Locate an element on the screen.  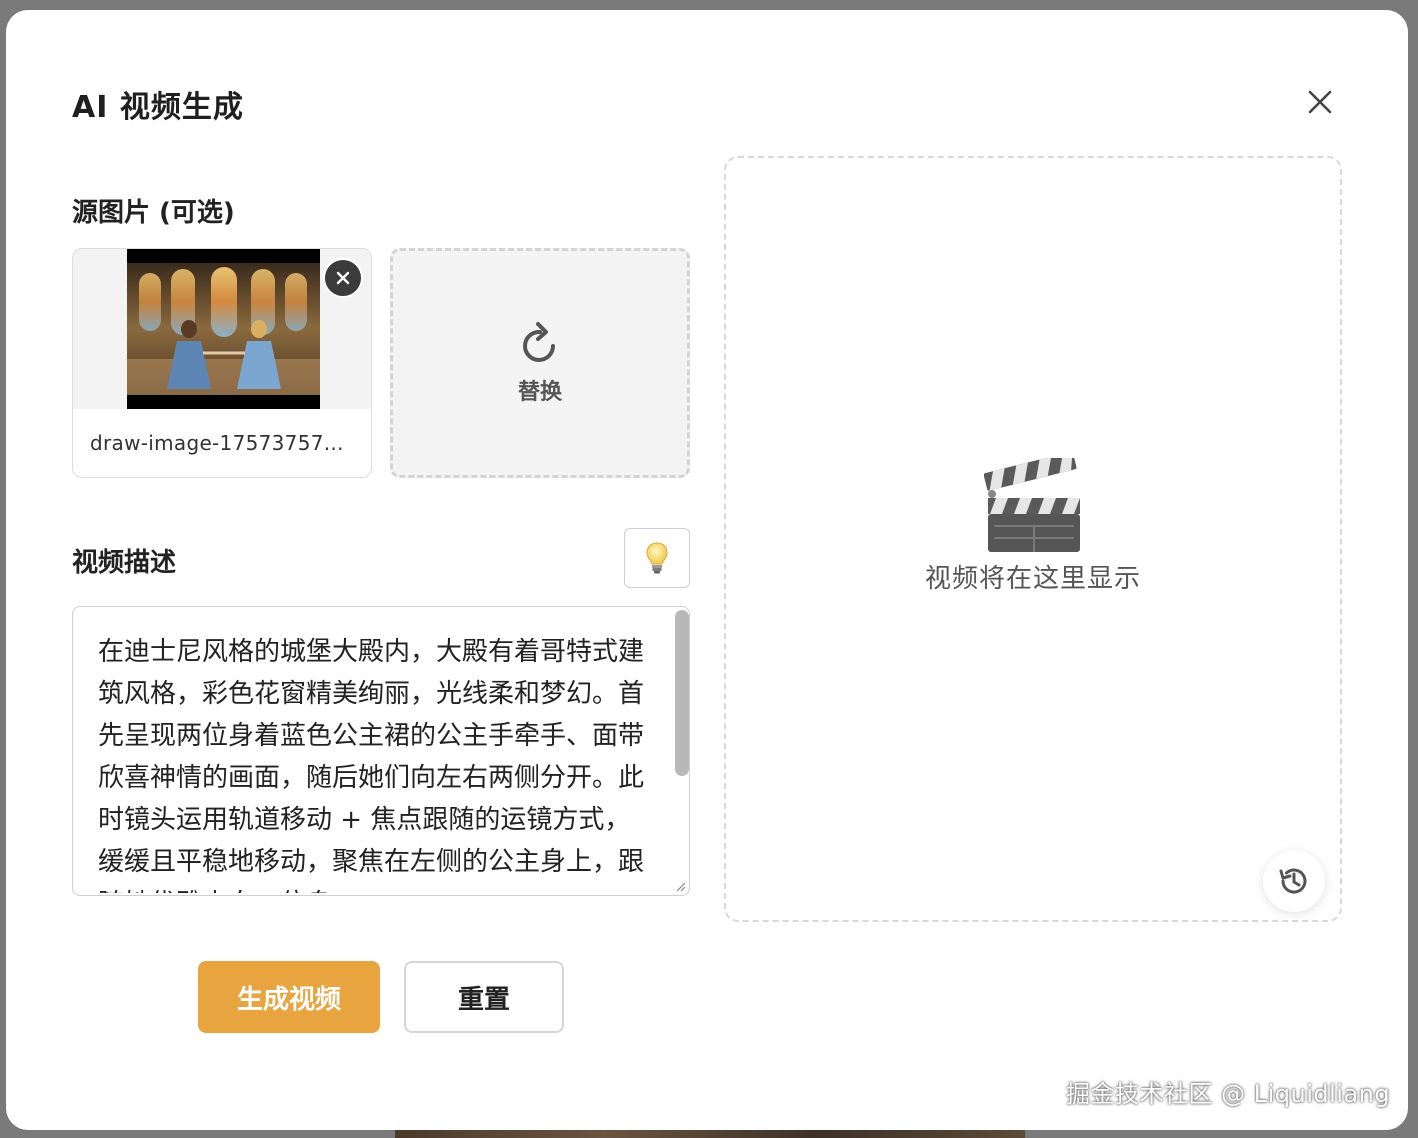
refresh-icon is located at coordinates (539, 342).